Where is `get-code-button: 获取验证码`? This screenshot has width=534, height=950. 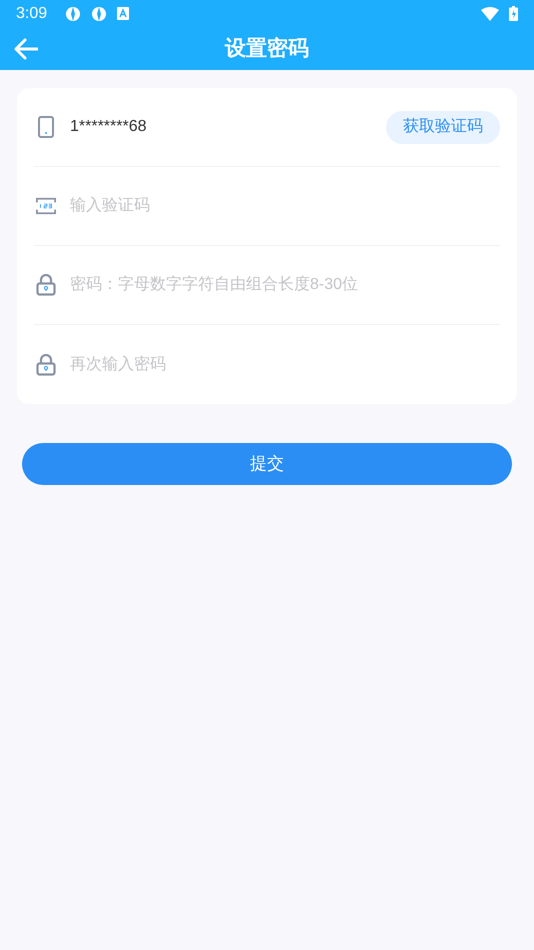 get-code-button: 获取验证码 is located at coordinates (443, 127).